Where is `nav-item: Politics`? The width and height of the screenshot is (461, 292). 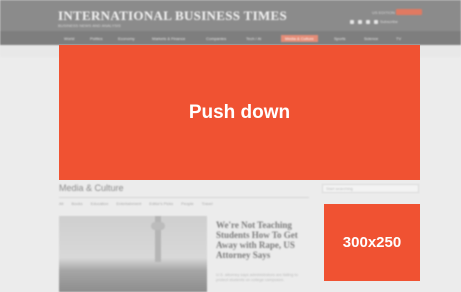 nav-item: Politics is located at coordinates (96, 38).